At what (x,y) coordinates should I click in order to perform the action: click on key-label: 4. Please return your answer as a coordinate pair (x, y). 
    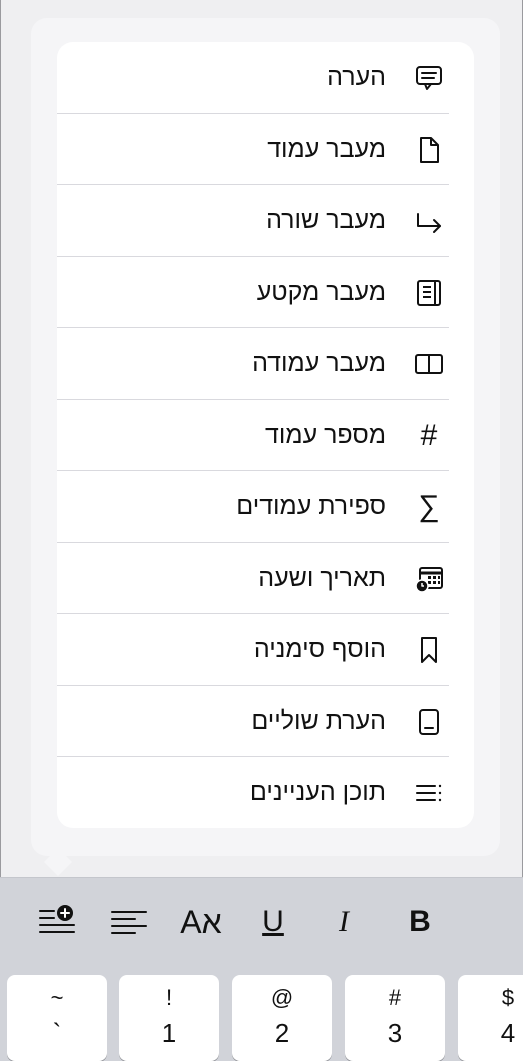
    Looking at the image, I should click on (508, 1033).